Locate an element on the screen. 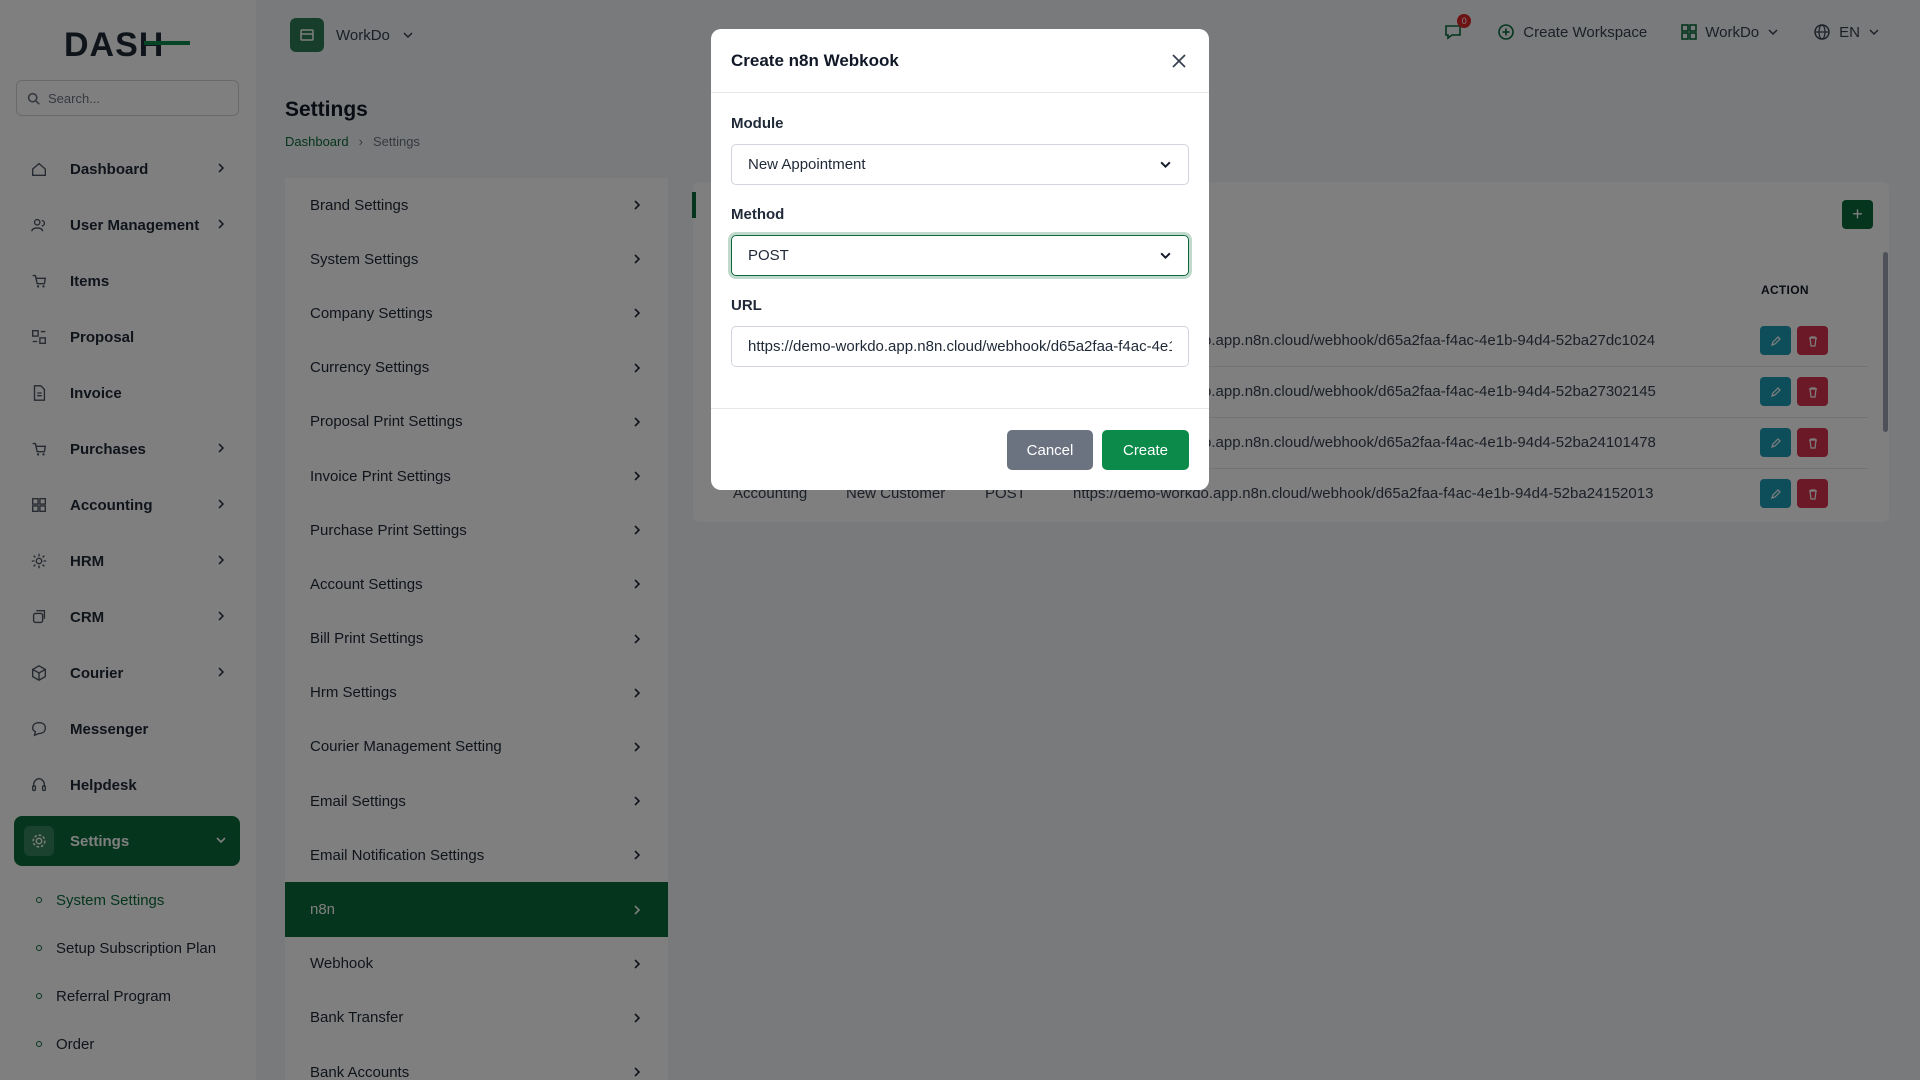 The width and height of the screenshot is (1920, 1080). method-label: Method is located at coordinates (758, 214).